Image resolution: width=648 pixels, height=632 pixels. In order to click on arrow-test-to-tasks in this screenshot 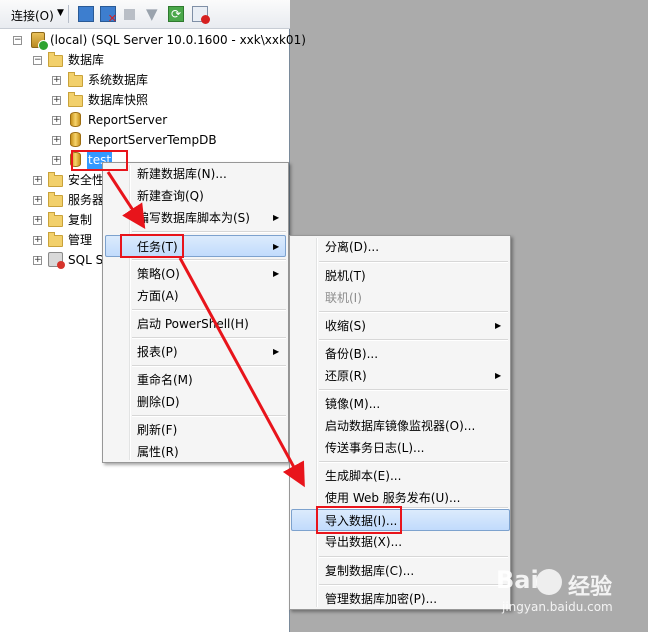, I will do `click(126, 200)`.